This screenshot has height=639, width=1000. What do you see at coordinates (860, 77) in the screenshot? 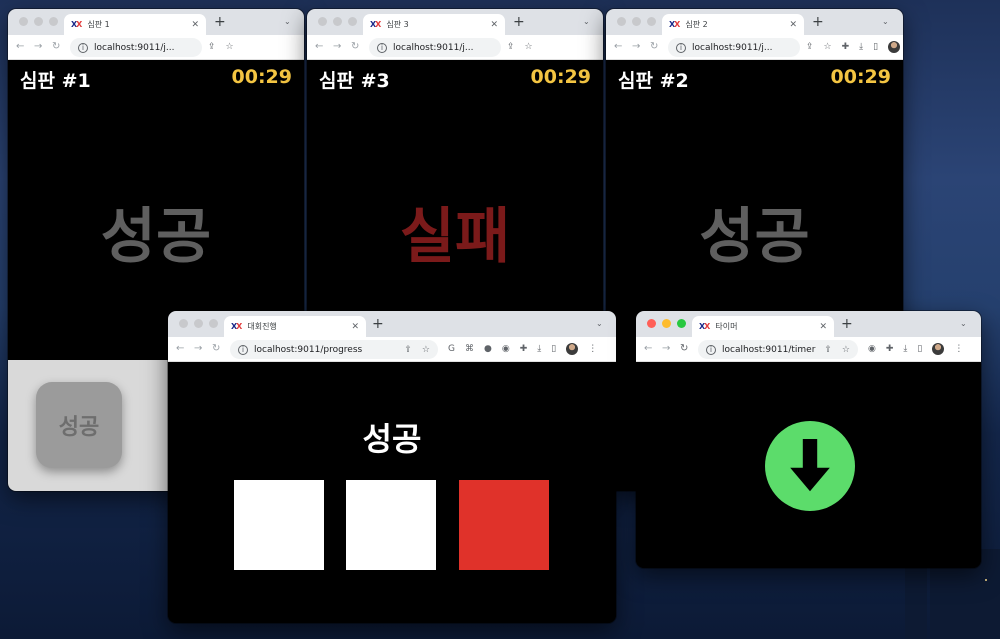
I see `judge-timer: 00:29` at bounding box center [860, 77].